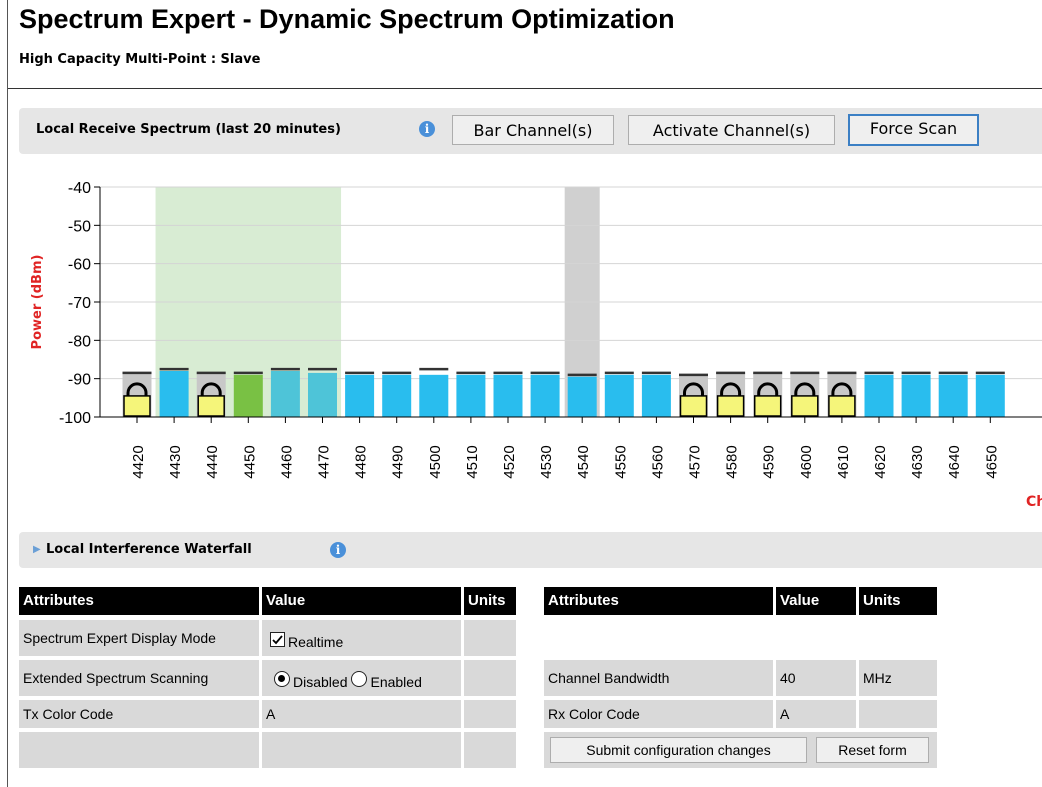 The image size is (1042, 787). Describe the element at coordinates (286, 461) in the screenshot. I see `x-tick-label: 4460` at that location.